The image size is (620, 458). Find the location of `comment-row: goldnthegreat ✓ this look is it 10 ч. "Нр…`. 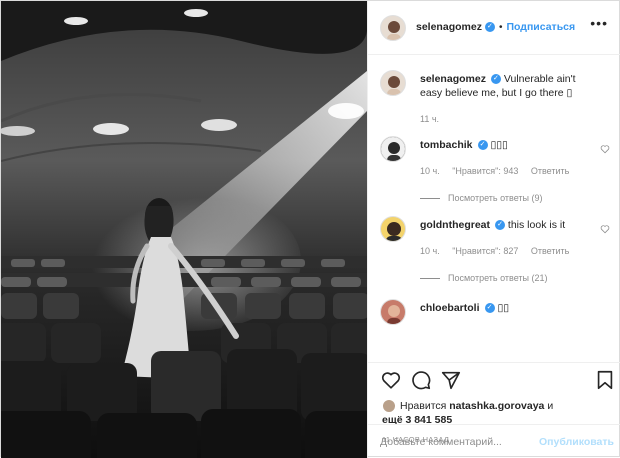

comment-row: goldnthegreat ✓ this look is it 10 ч. "Нр… is located at coordinates (495, 251).